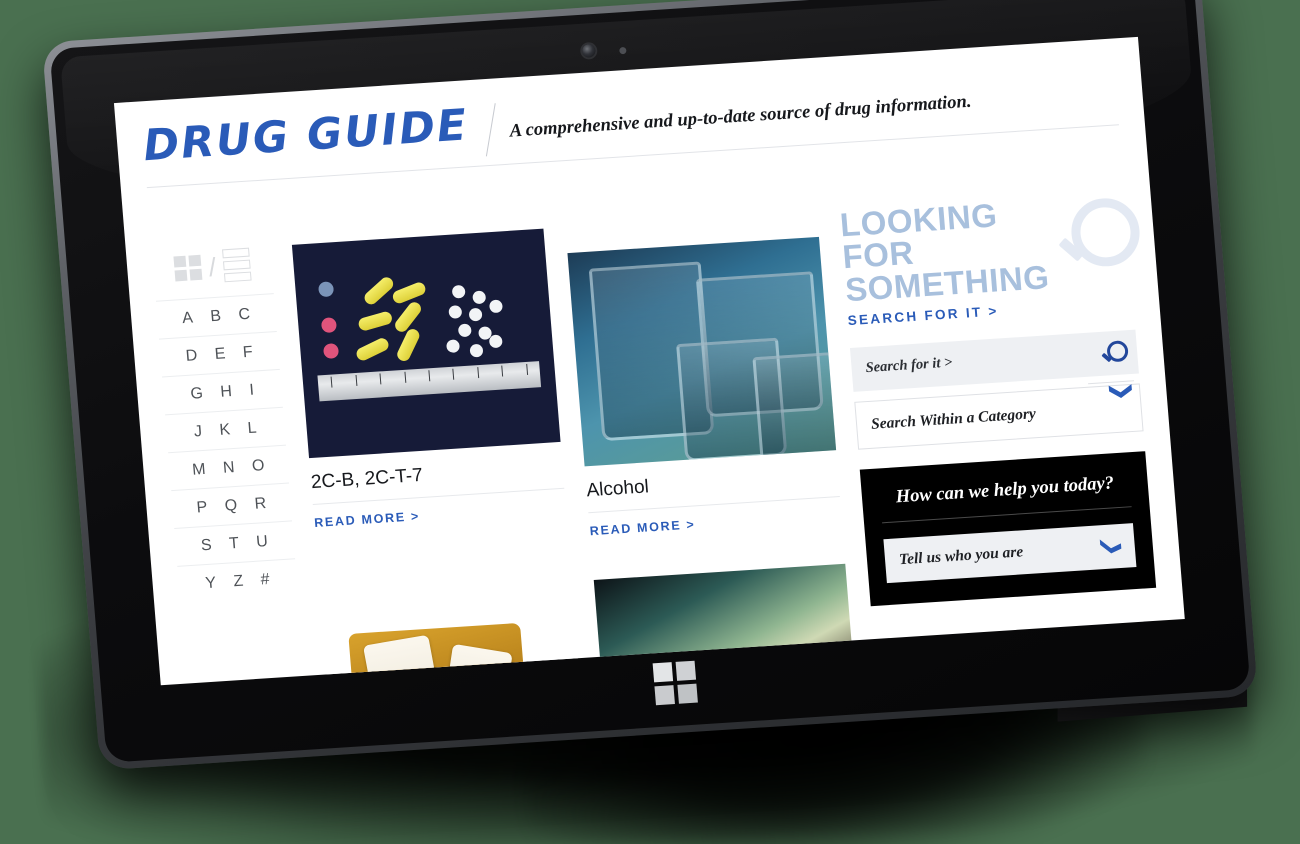  I want to click on sensor-dot-icon, so click(623, 50).